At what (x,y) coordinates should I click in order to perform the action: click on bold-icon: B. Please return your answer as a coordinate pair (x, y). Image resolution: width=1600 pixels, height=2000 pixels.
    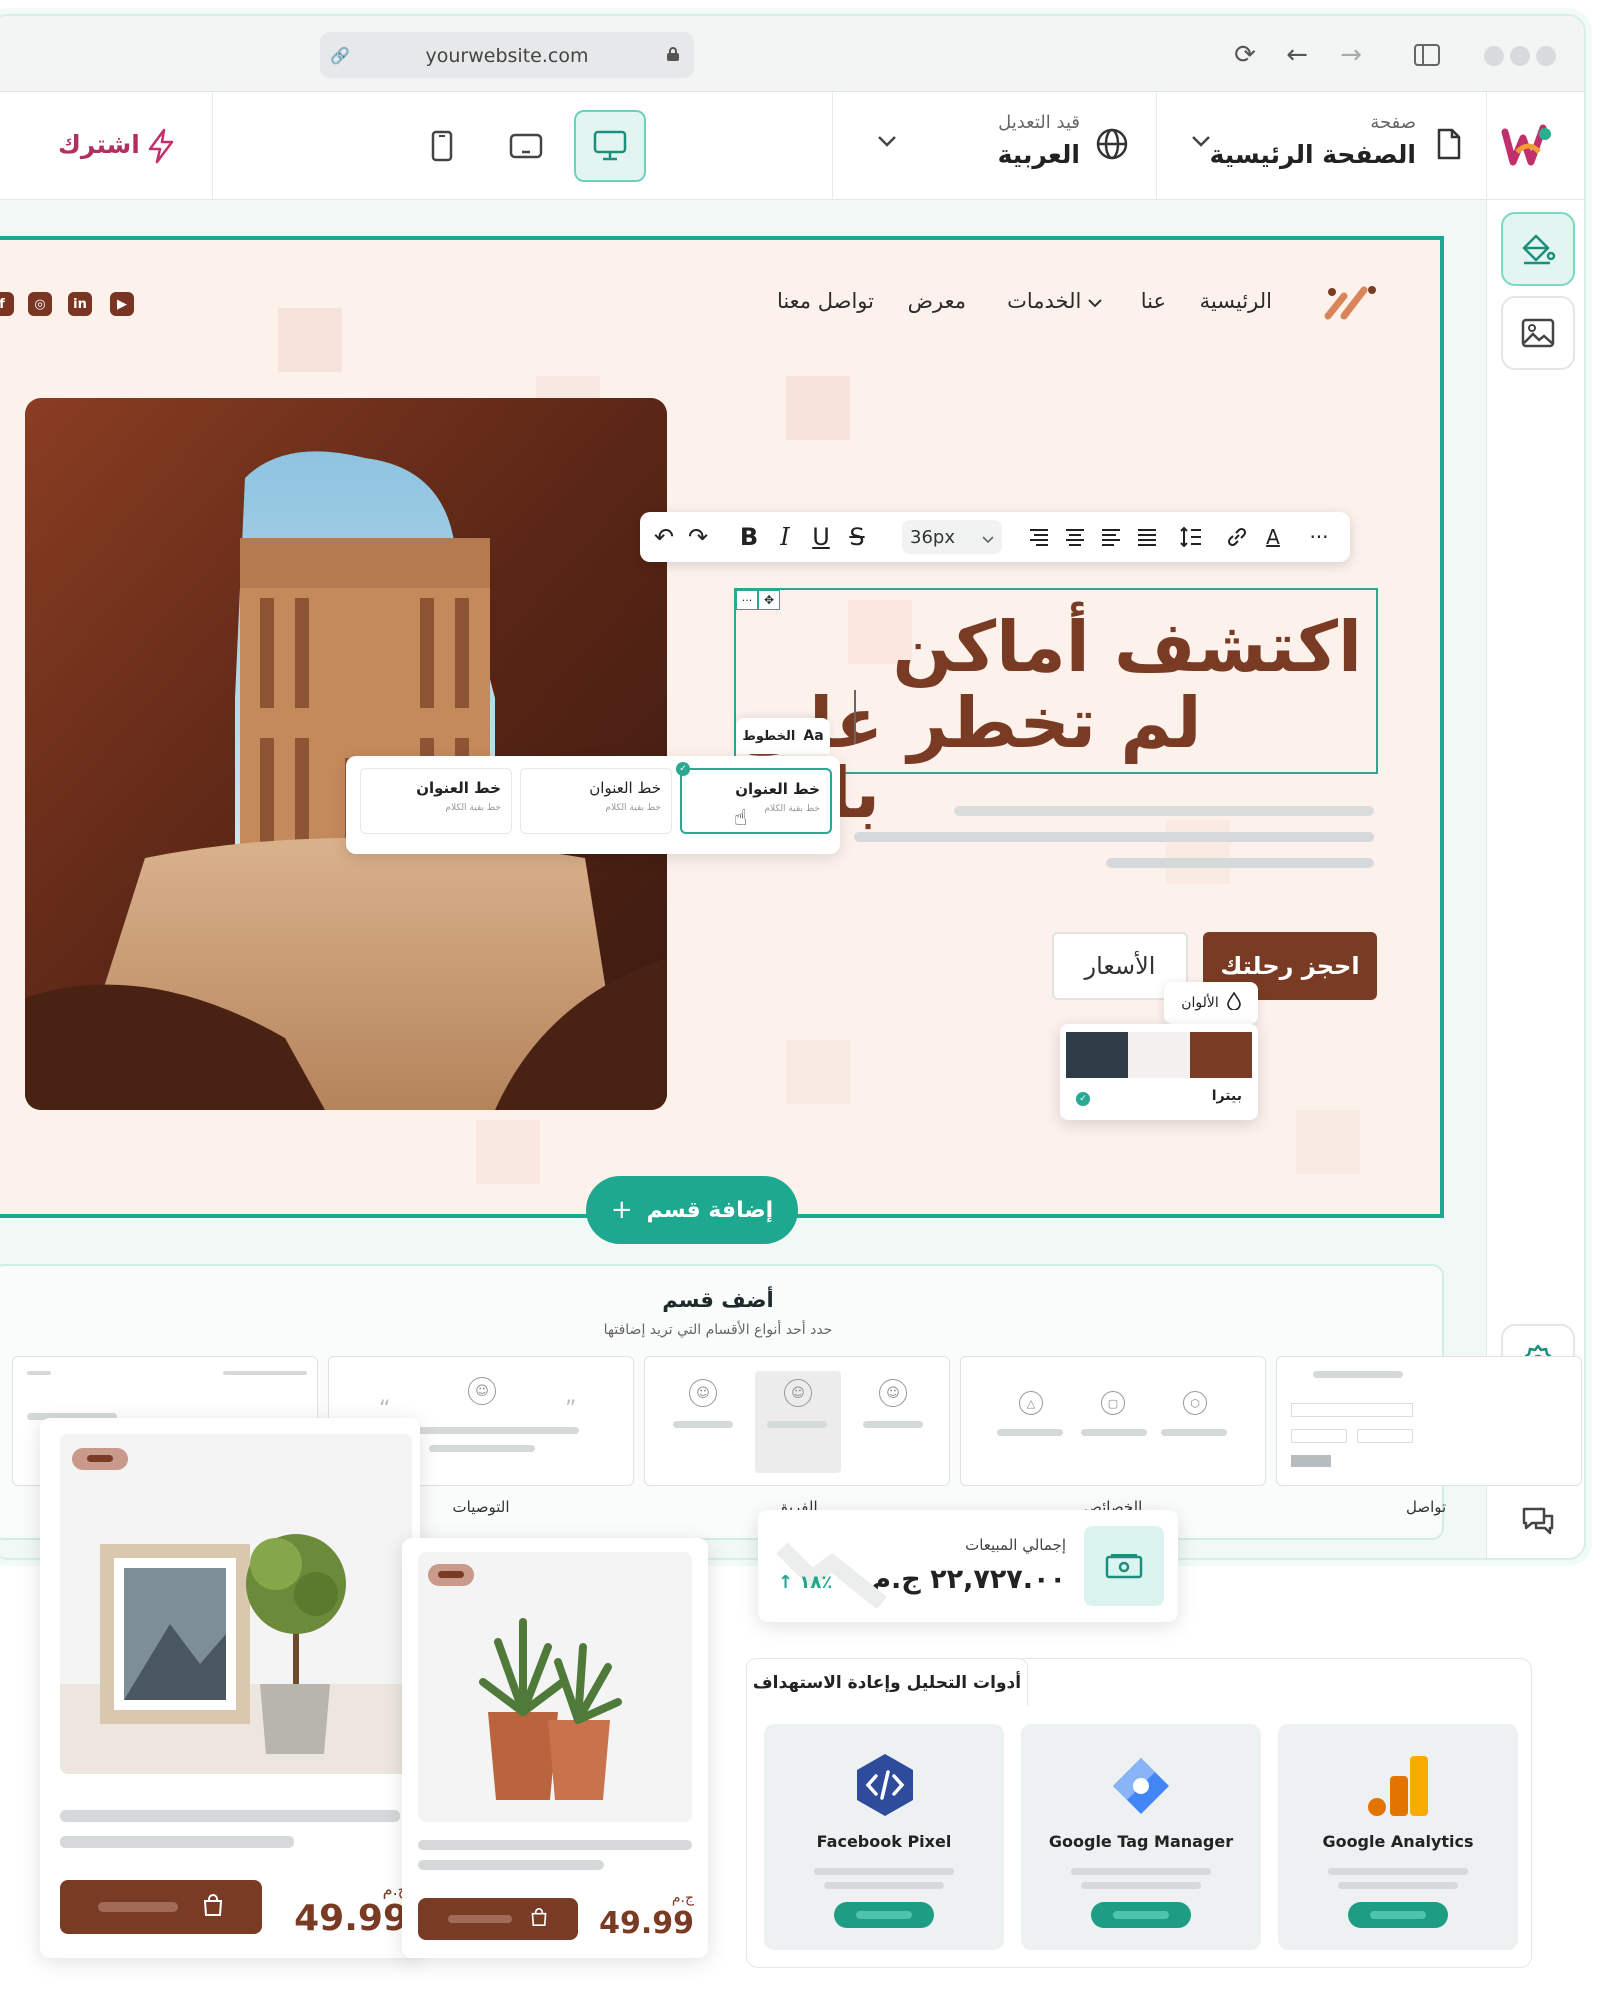
    Looking at the image, I should click on (749, 537).